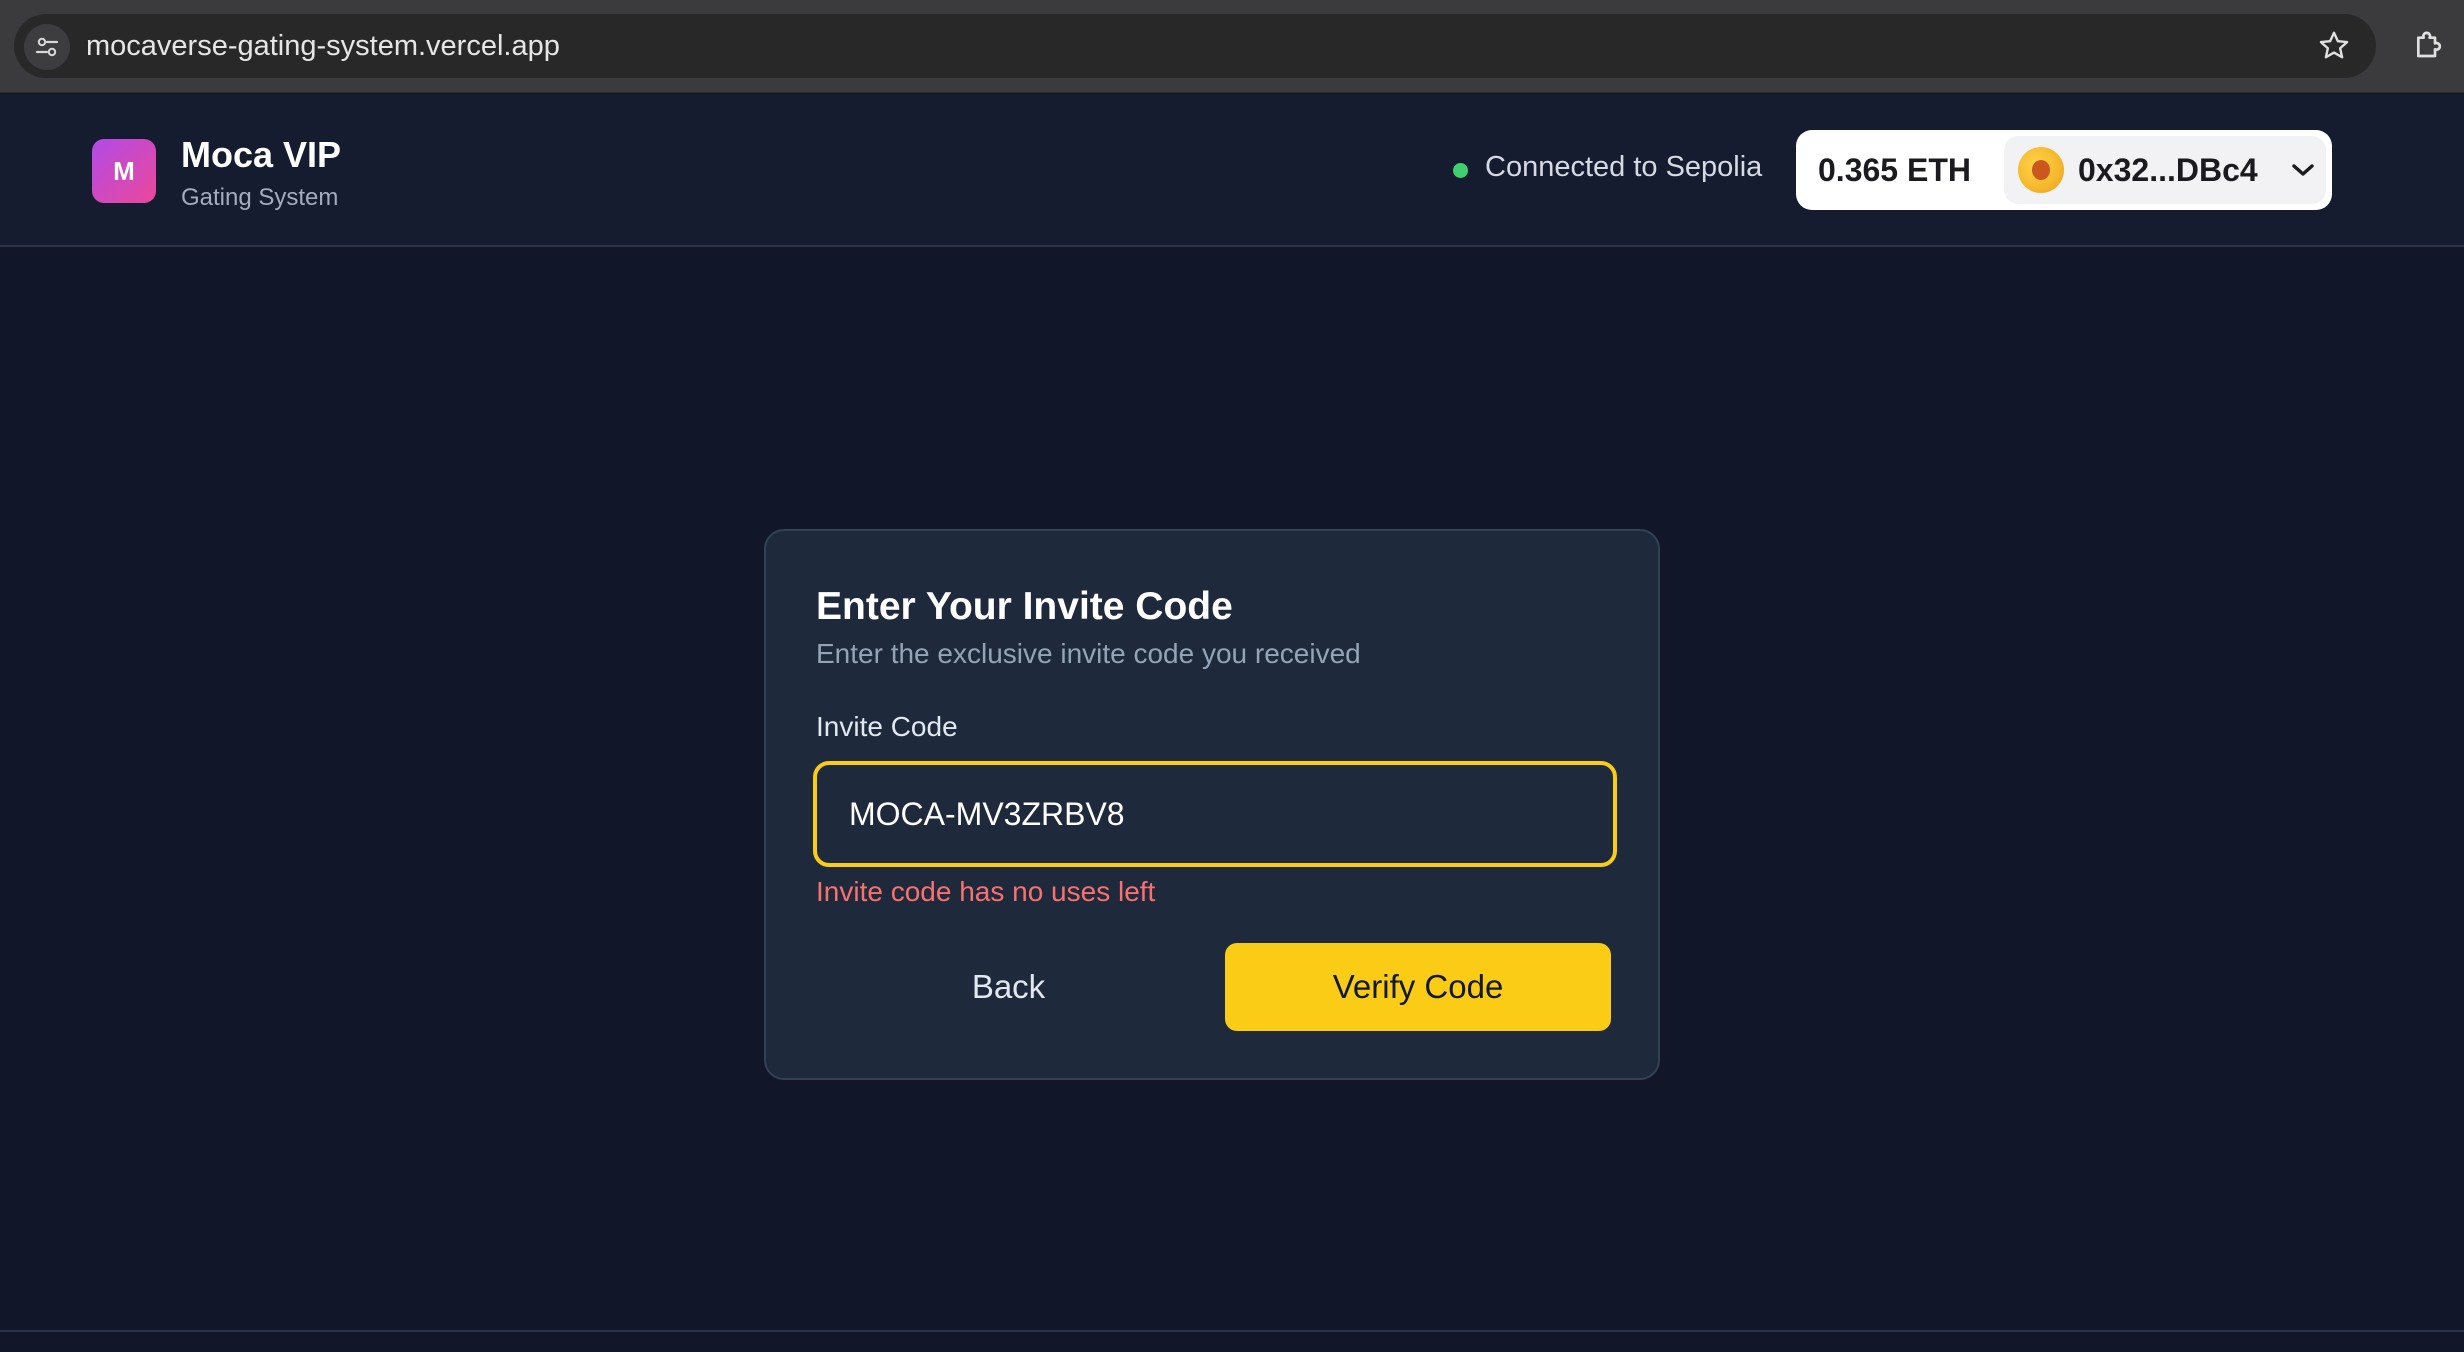 This screenshot has width=2464, height=1352. What do you see at coordinates (2168, 170) in the screenshot?
I see `wallet-address: 0x32...DBc4` at bounding box center [2168, 170].